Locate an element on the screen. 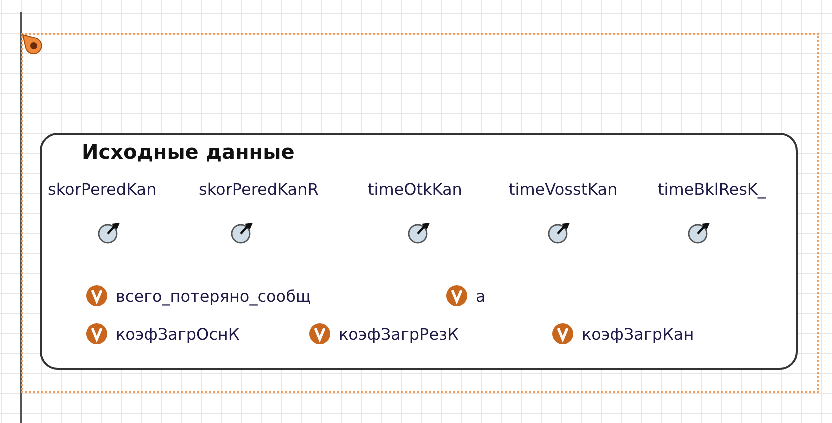 The height and width of the screenshot is (423, 832). parameter-label: timeBklResK_ is located at coordinates (712, 189).